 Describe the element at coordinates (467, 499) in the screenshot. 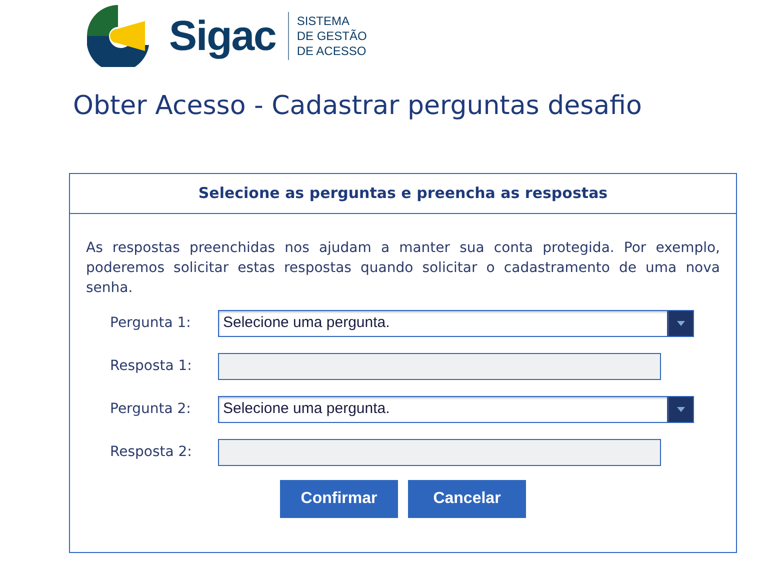

I see `action-button: Cancelar` at that location.